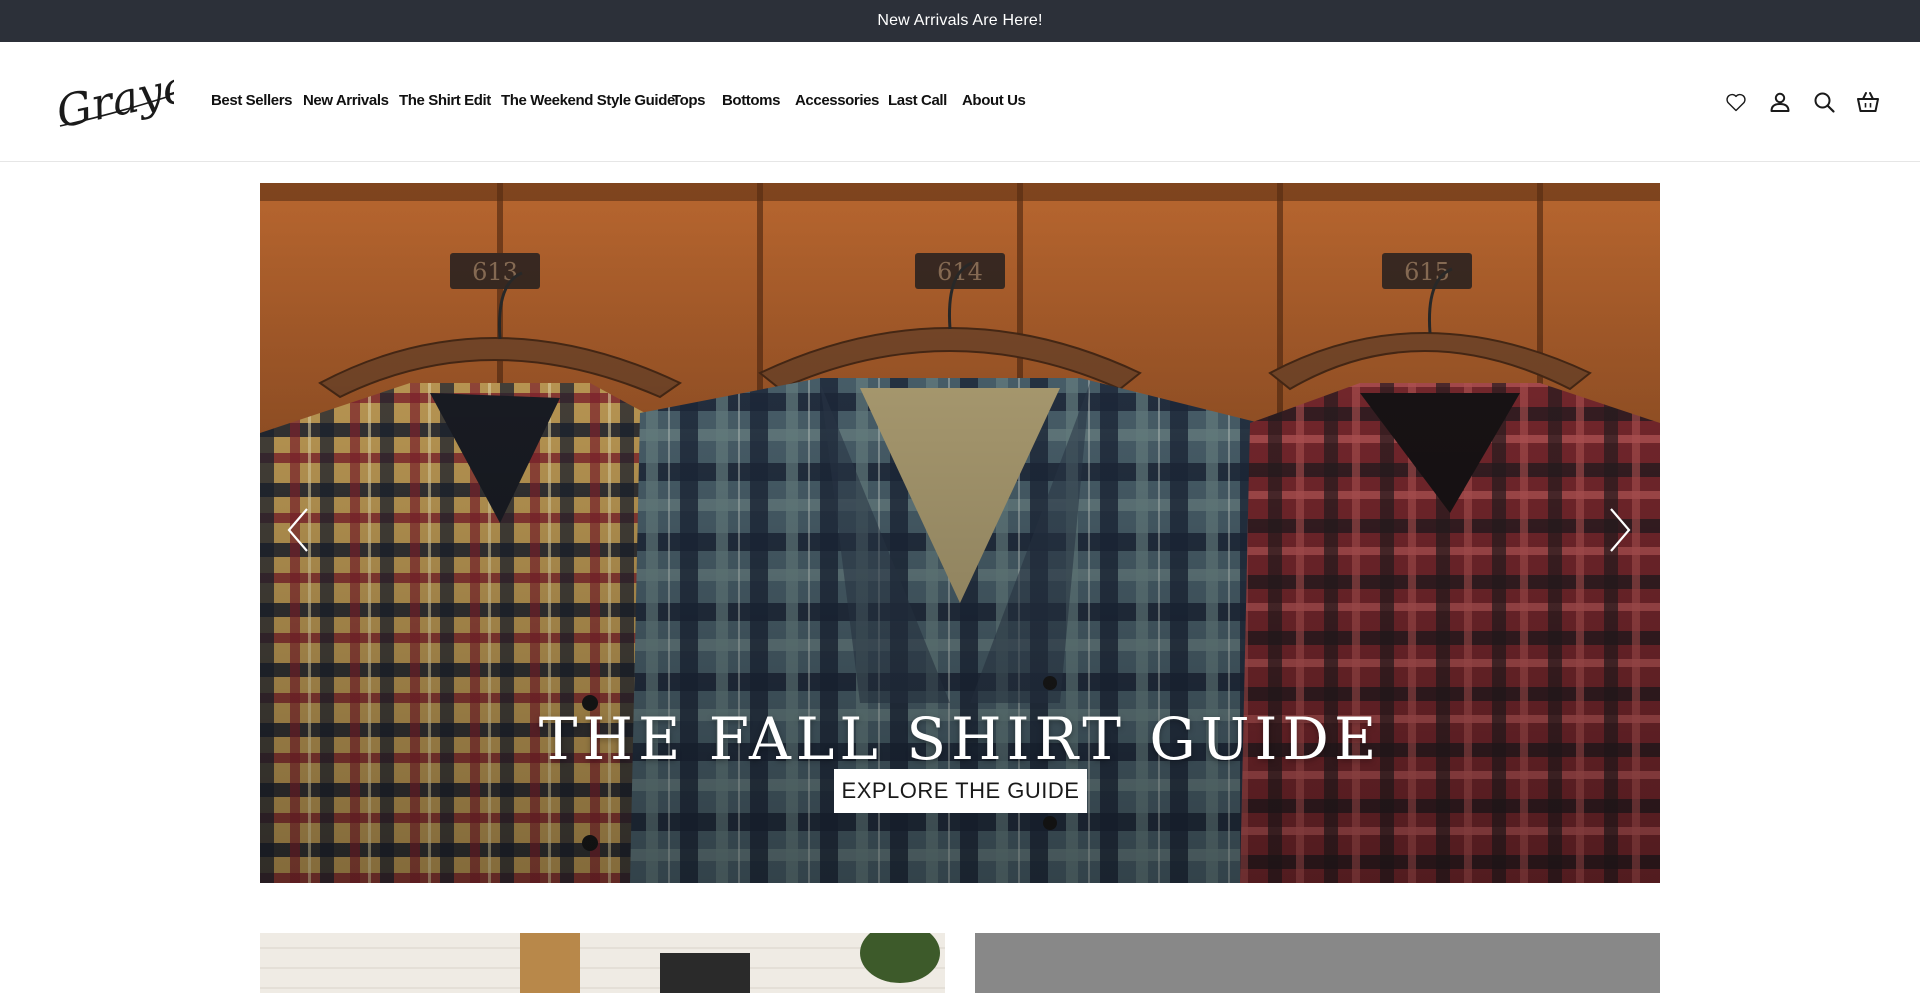 The width and height of the screenshot is (1920, 993). What do you see at coordinates (298, 530) in the screenshot?
I see `carousel-prev-icon` at bounding box center [298, 530].